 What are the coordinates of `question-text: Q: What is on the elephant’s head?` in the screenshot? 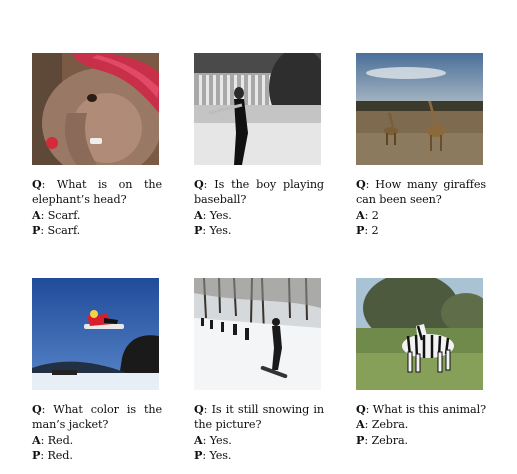 It's located at (97, 192).